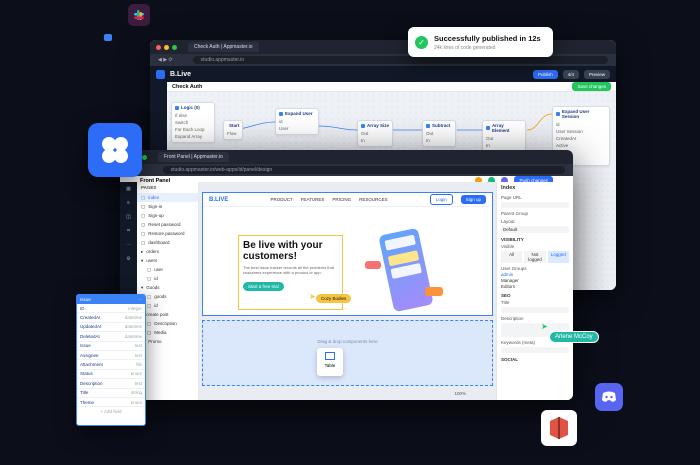 The height and width of the screenshot is (465, 700). What do you see at coordinates (373, 199) in the screenshot?
I see `nav-link: RESOURCES` at bounding box center [373, 199].